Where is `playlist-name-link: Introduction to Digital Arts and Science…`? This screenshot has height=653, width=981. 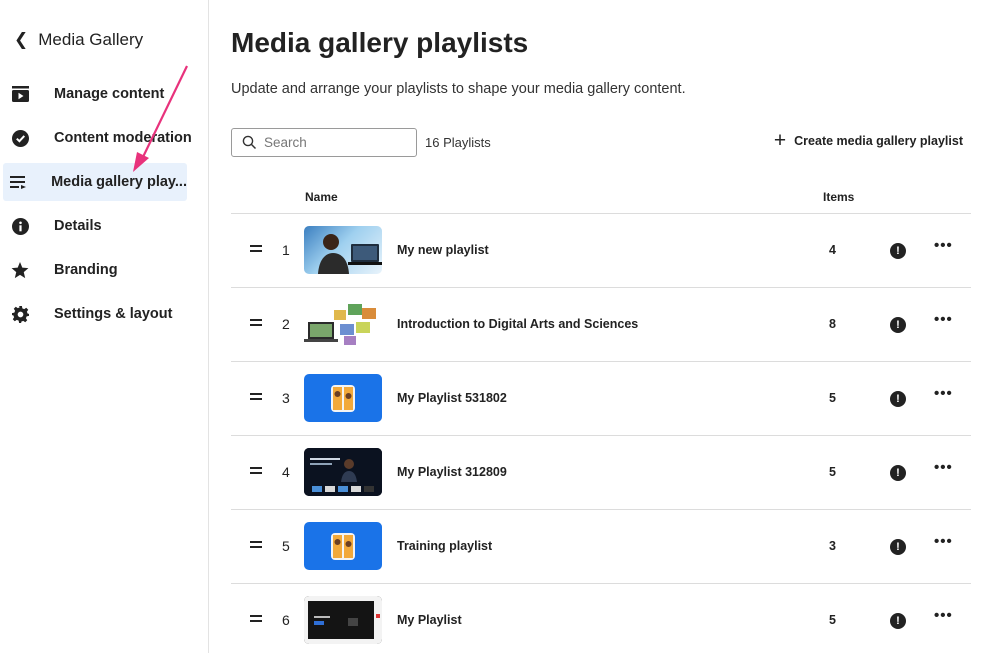
playlist-name-link: Introduction to Digital Arts and Science… is located at coordinates (517, 324).